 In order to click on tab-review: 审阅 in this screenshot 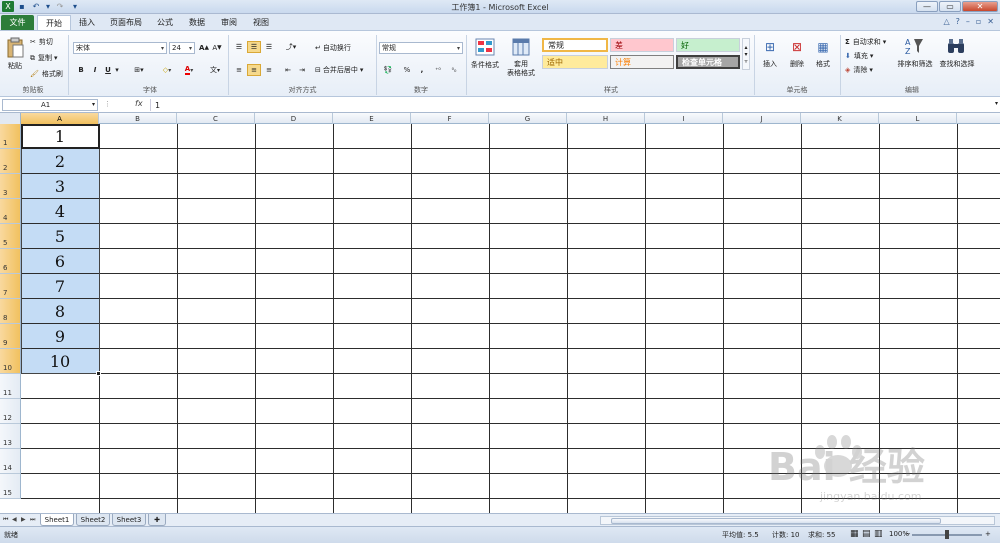, I will do `click(229, 22)`.